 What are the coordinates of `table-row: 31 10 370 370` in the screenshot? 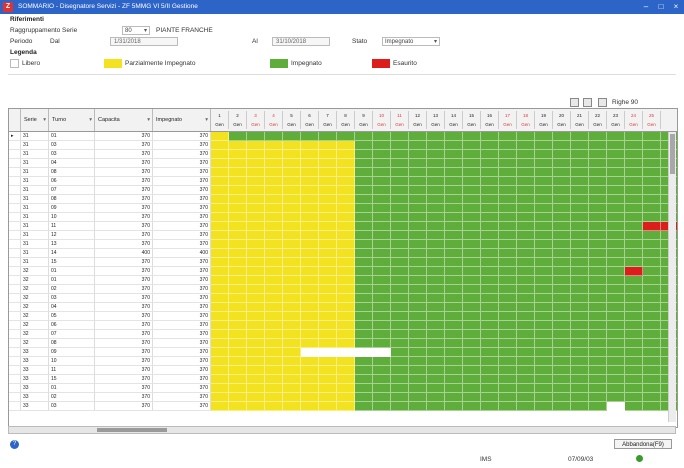 It's located at (343, 217).